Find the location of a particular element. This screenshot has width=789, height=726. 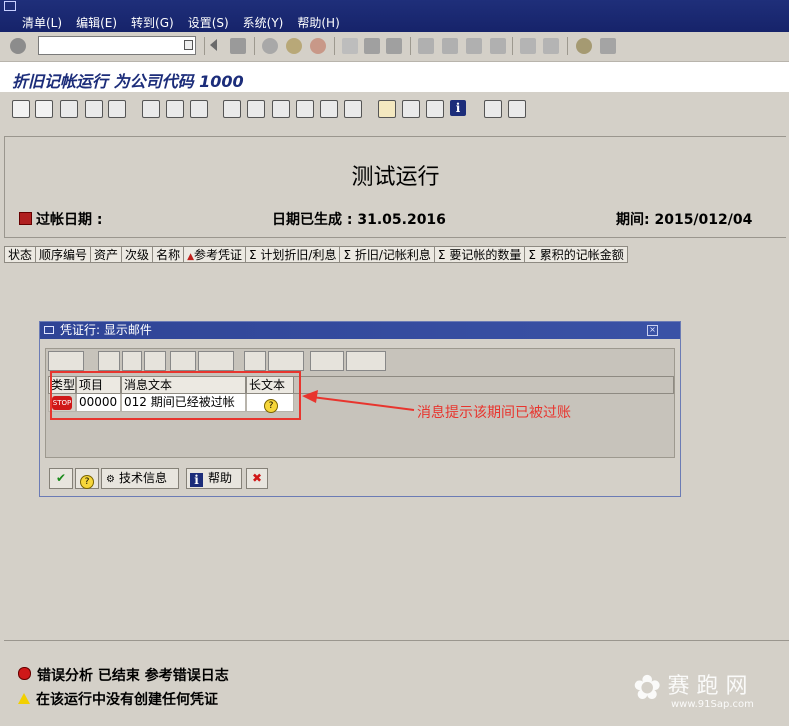

generated-date: 日期已生成 : 31.05.2016 is located at coordinates (359, 220).